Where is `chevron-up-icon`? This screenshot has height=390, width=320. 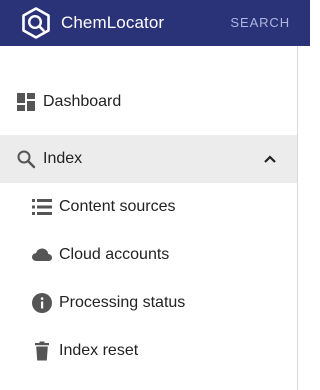
chevron-up-icon is located at coordinates (270, 159).